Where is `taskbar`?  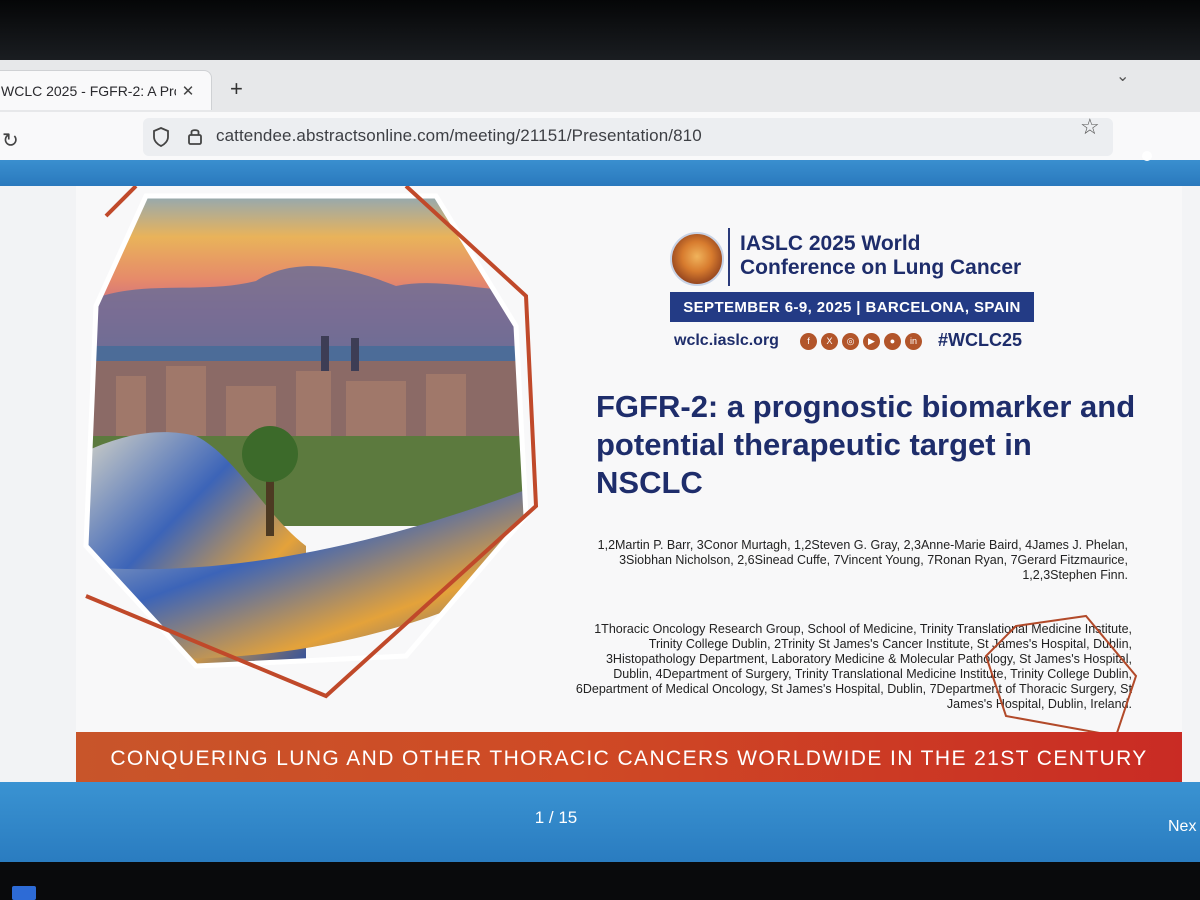
taskbar is located at coordinates (600, 881).